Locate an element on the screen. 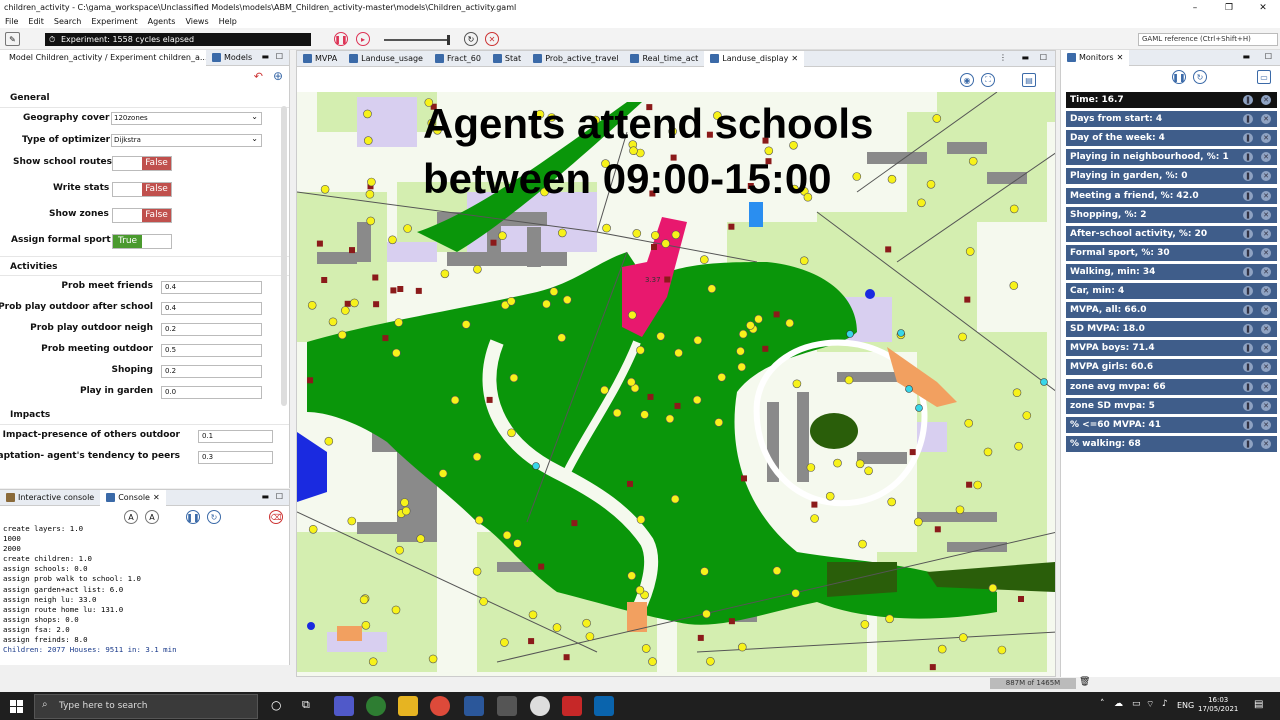  geography-select: 120zones is located at coordinates (186, 118).